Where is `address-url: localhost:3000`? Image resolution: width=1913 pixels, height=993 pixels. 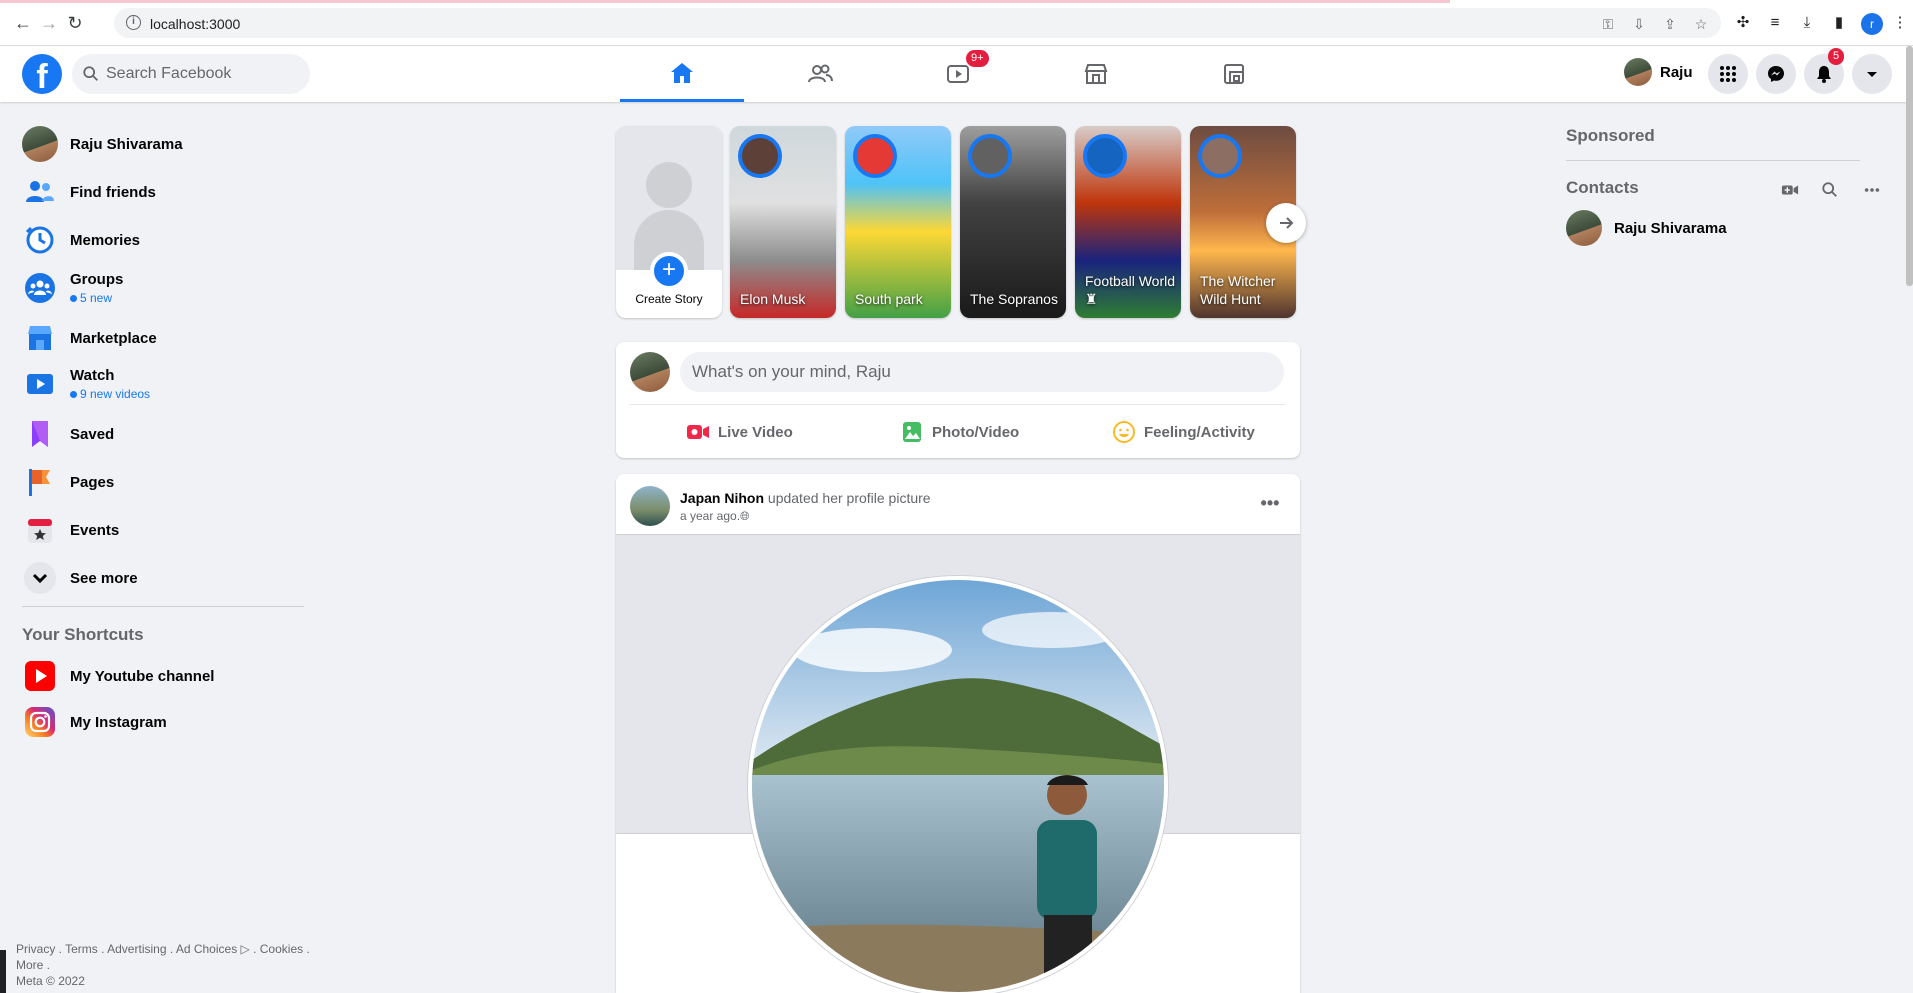
address-url: localhost:3000 is located at coordinates (195, 24).